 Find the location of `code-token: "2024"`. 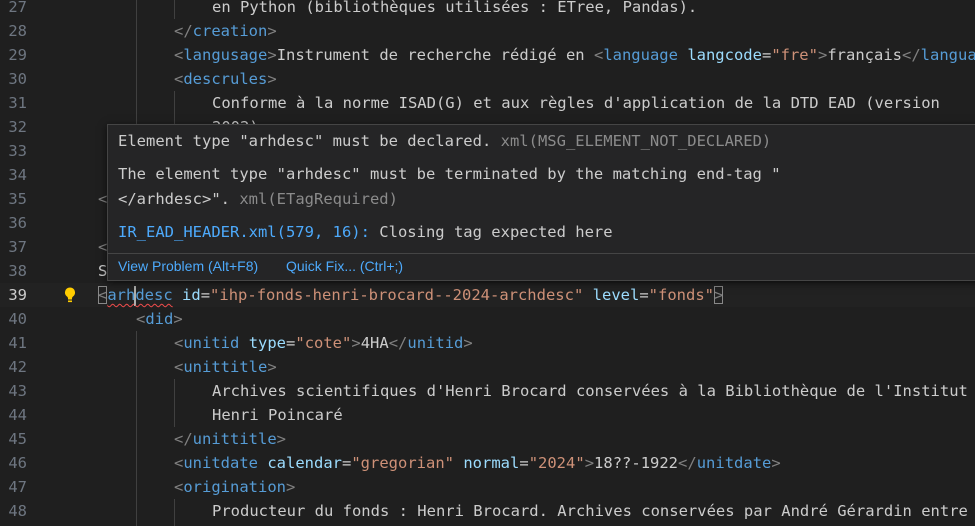

code-token: "2024" is located at coordinates (556, 463).